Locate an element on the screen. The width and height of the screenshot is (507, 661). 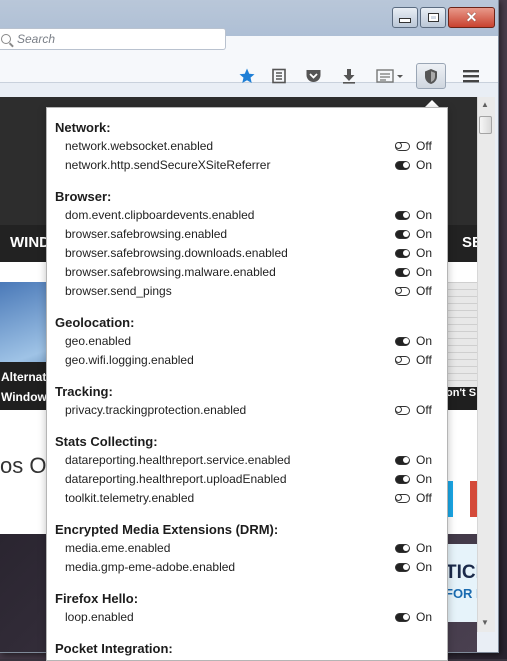
caption-line-1: Alternat is located at coordinates (23, 377).